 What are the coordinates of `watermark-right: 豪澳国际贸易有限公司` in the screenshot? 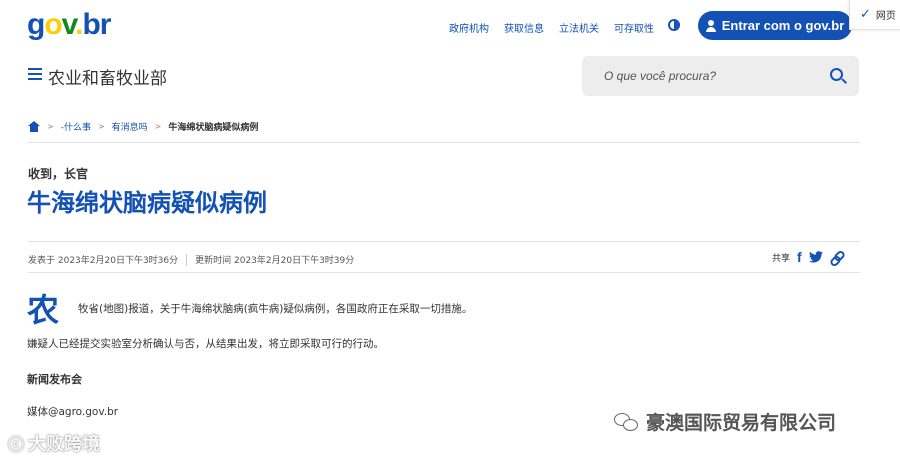 It's located at (725, 421).